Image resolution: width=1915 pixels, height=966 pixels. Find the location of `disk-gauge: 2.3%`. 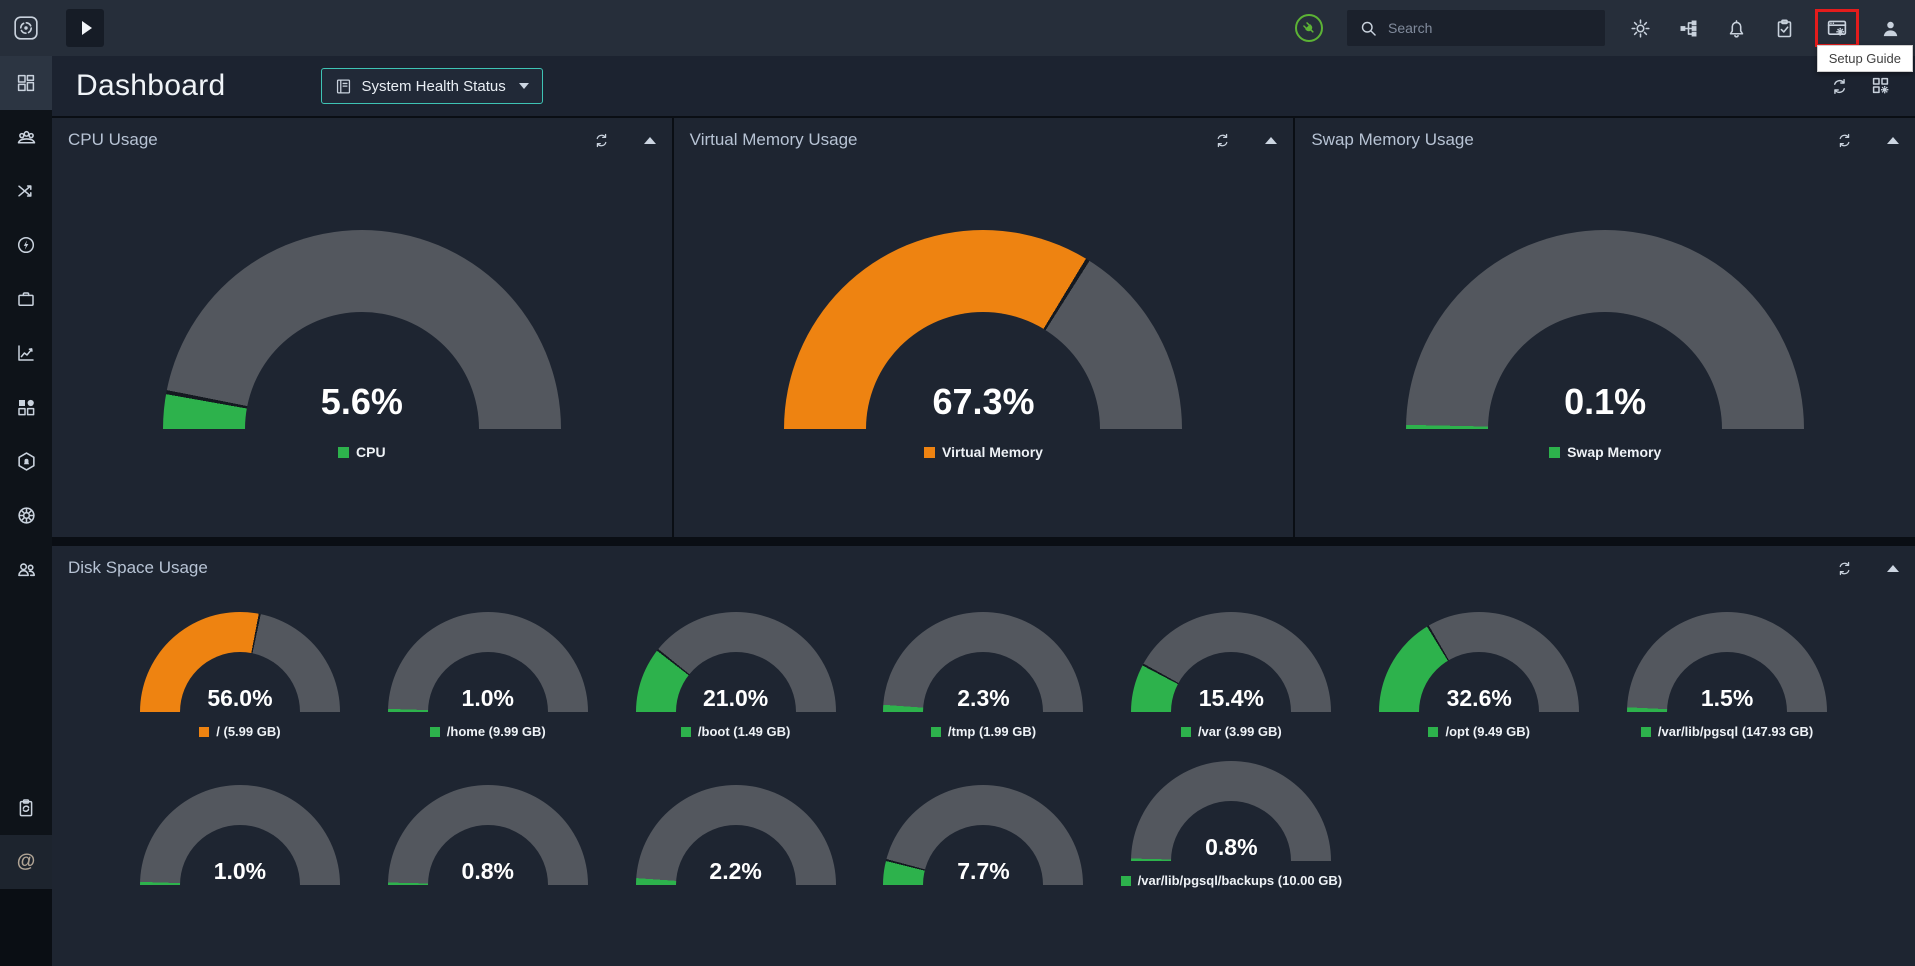

disk-gauge: 2.3% is located at coordinates (983, 662).